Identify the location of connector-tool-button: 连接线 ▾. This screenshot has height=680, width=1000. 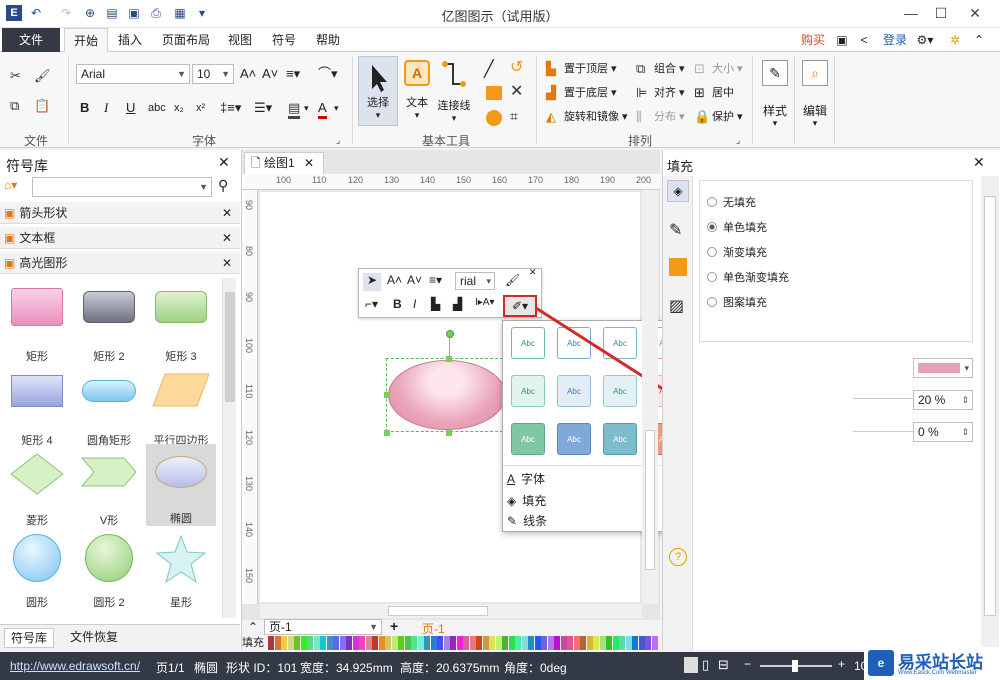
(454, 92).